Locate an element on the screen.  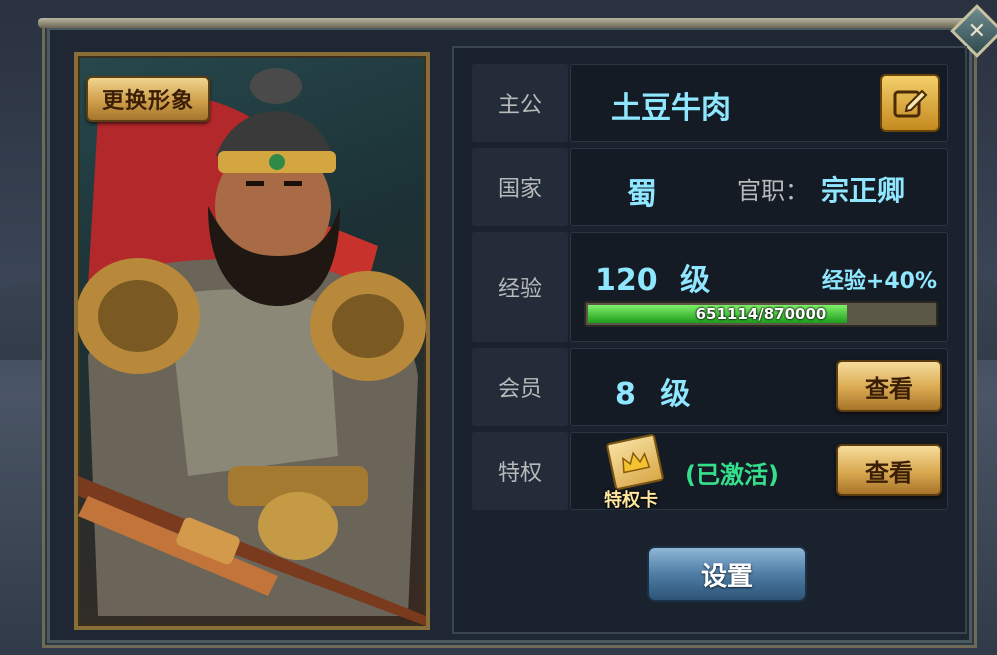
experience-bonus: 经验+40% is located at coordinates (879, 281).